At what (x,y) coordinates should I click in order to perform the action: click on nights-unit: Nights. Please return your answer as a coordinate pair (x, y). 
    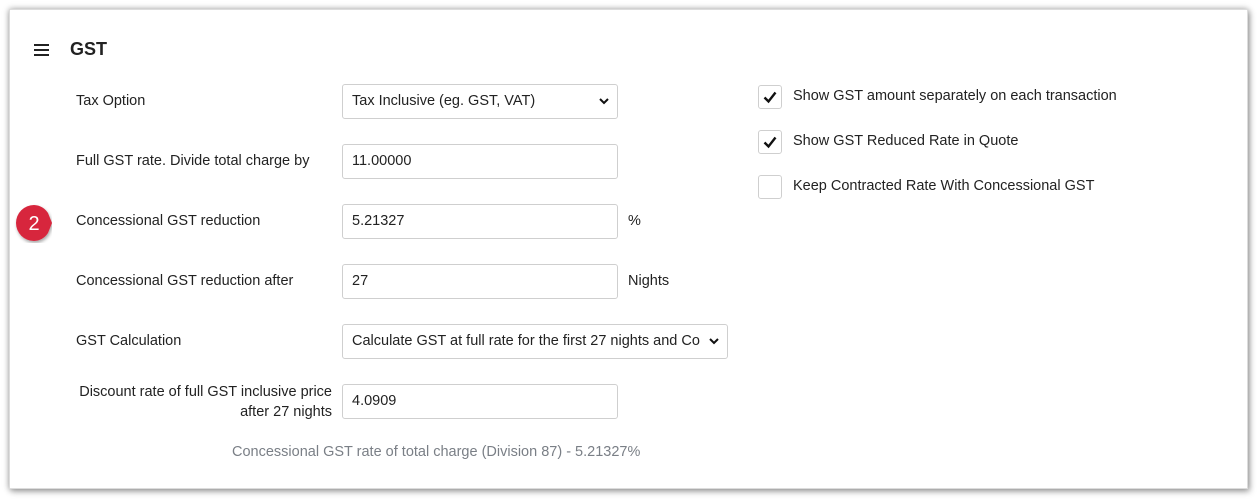
    Looking at the image, I should click on (649, 281).